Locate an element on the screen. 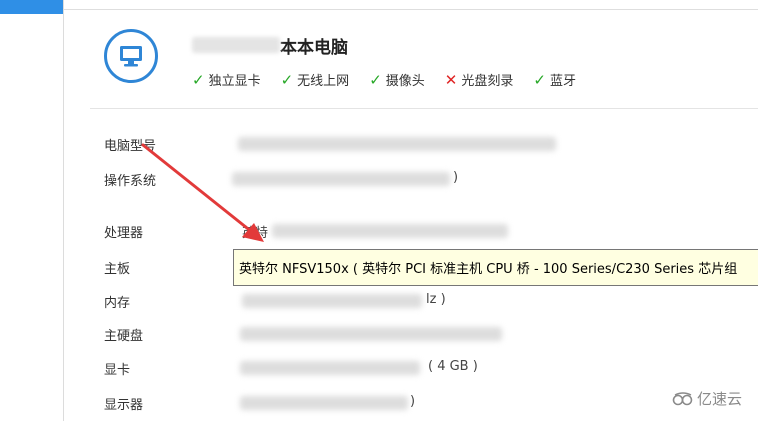 The width and height of the screenshot is (758, 421). feature-camera: ✓ 摄像头 is located at coordinates (397, 80).